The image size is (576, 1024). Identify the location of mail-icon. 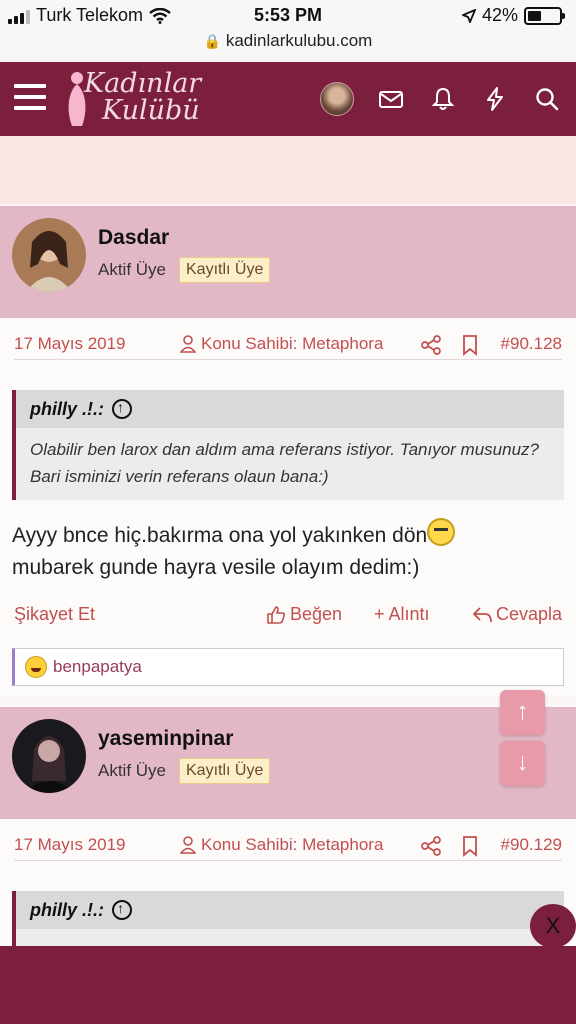
(391, 99).